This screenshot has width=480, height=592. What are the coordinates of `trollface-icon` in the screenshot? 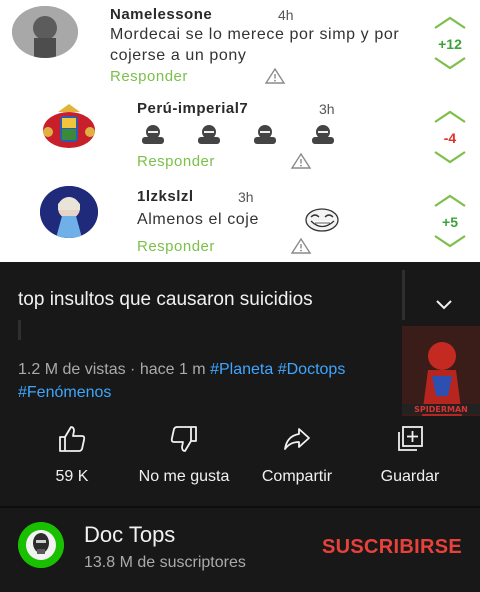 It's located at (322, 220).